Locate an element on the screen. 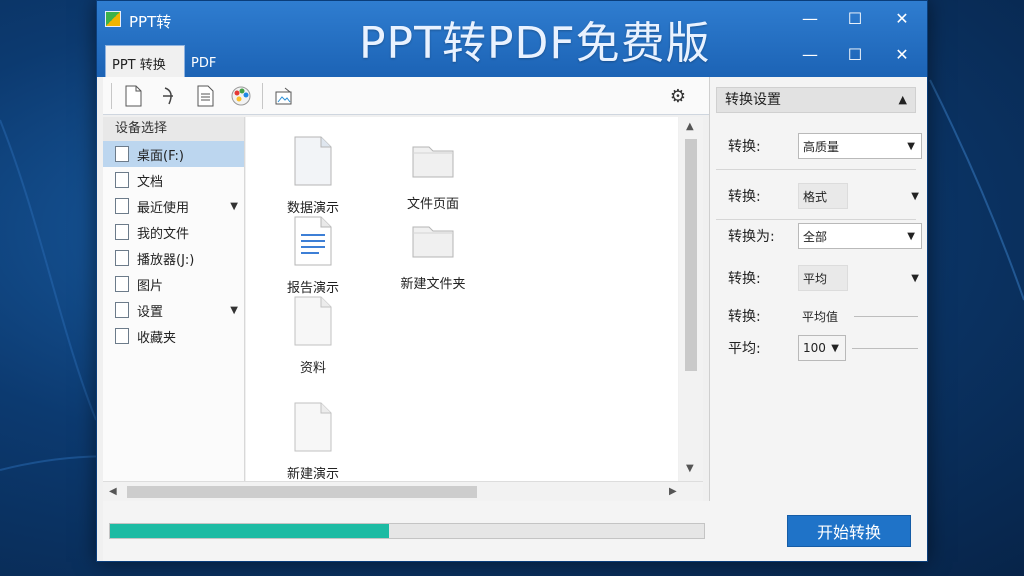 This screenshot has height=576, width=1024. scroll-left-icon: ◀ is located at coordinates (113, 491).